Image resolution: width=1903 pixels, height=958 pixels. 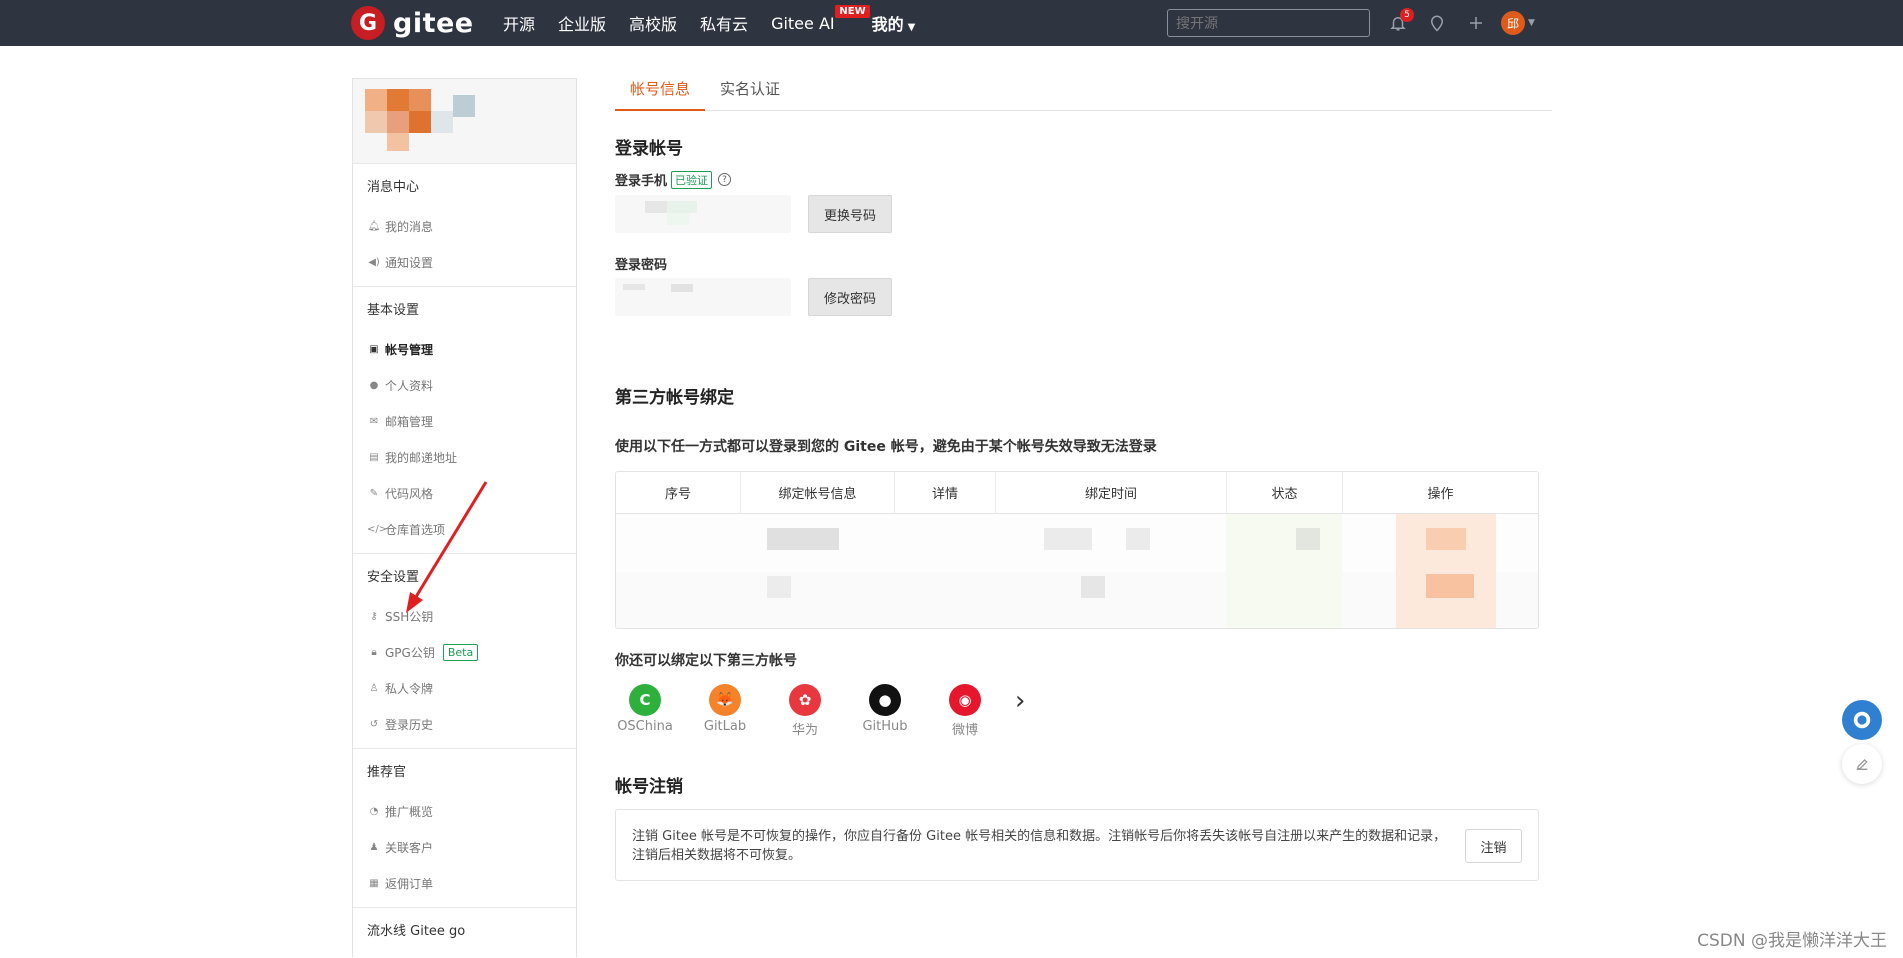 I want to click on provider-label: GitLab, so click(x=725, y=726).